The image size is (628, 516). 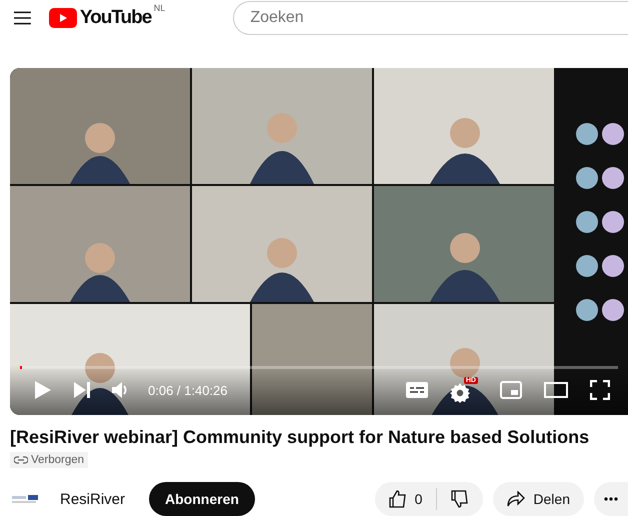 I want to click on play-button, so click(x=43, y=390).